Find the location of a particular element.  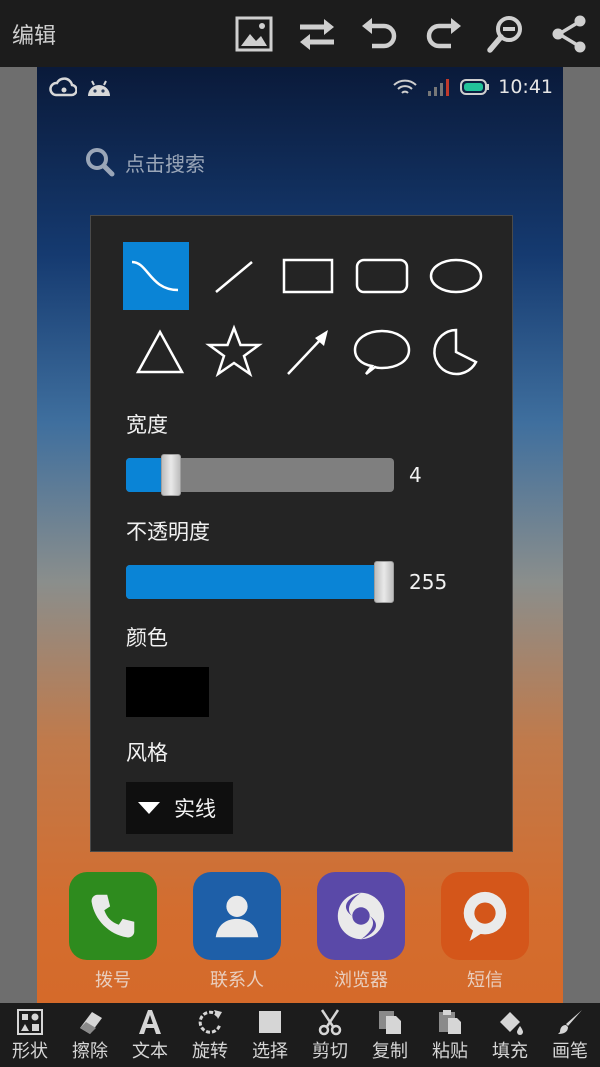

tool-eraser: 擦除 is located at coordinates (90, 1035).